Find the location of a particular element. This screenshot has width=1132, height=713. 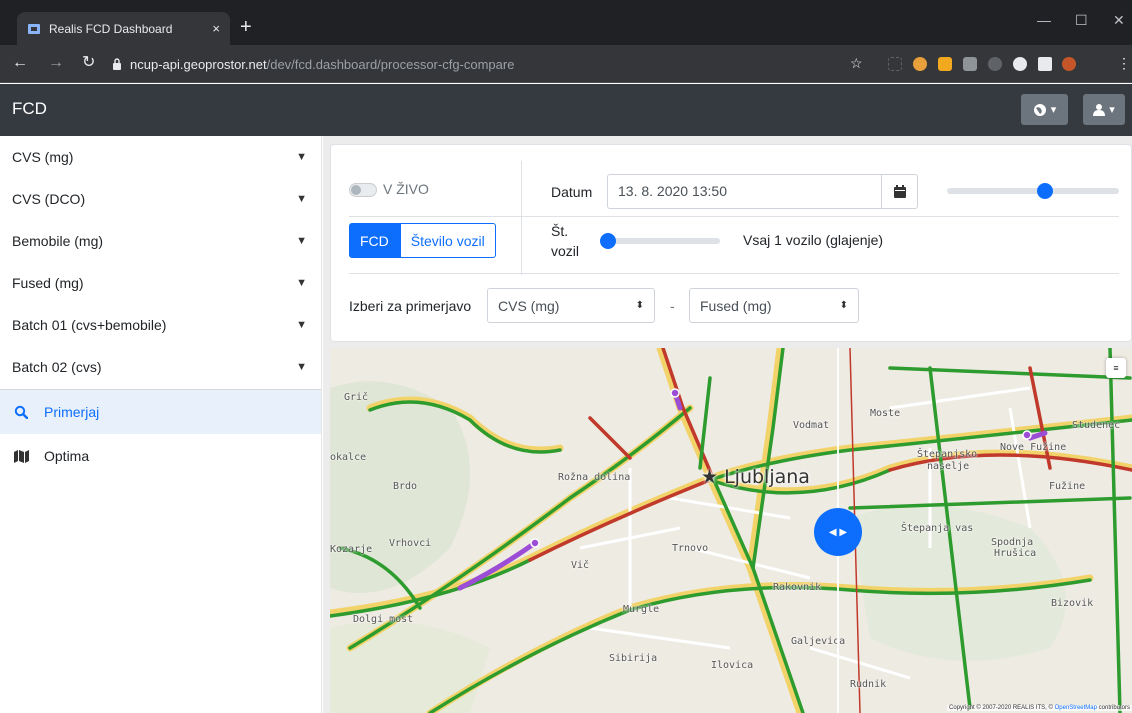

profile-avatar-icon is located at coordinates (1069, 64).